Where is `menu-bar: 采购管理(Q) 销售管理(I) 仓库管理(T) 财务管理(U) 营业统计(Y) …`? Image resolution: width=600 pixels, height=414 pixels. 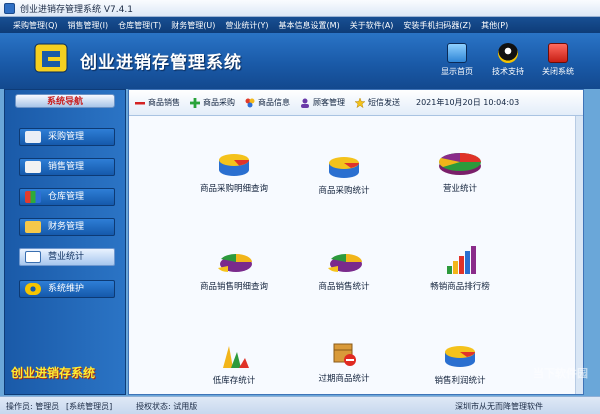 menu-bar: 采购管理(Q) 销售管理(I) 仓库管理(T) 财务管理(U) 营业统计(Y) … is located at coordinates (300, 25).